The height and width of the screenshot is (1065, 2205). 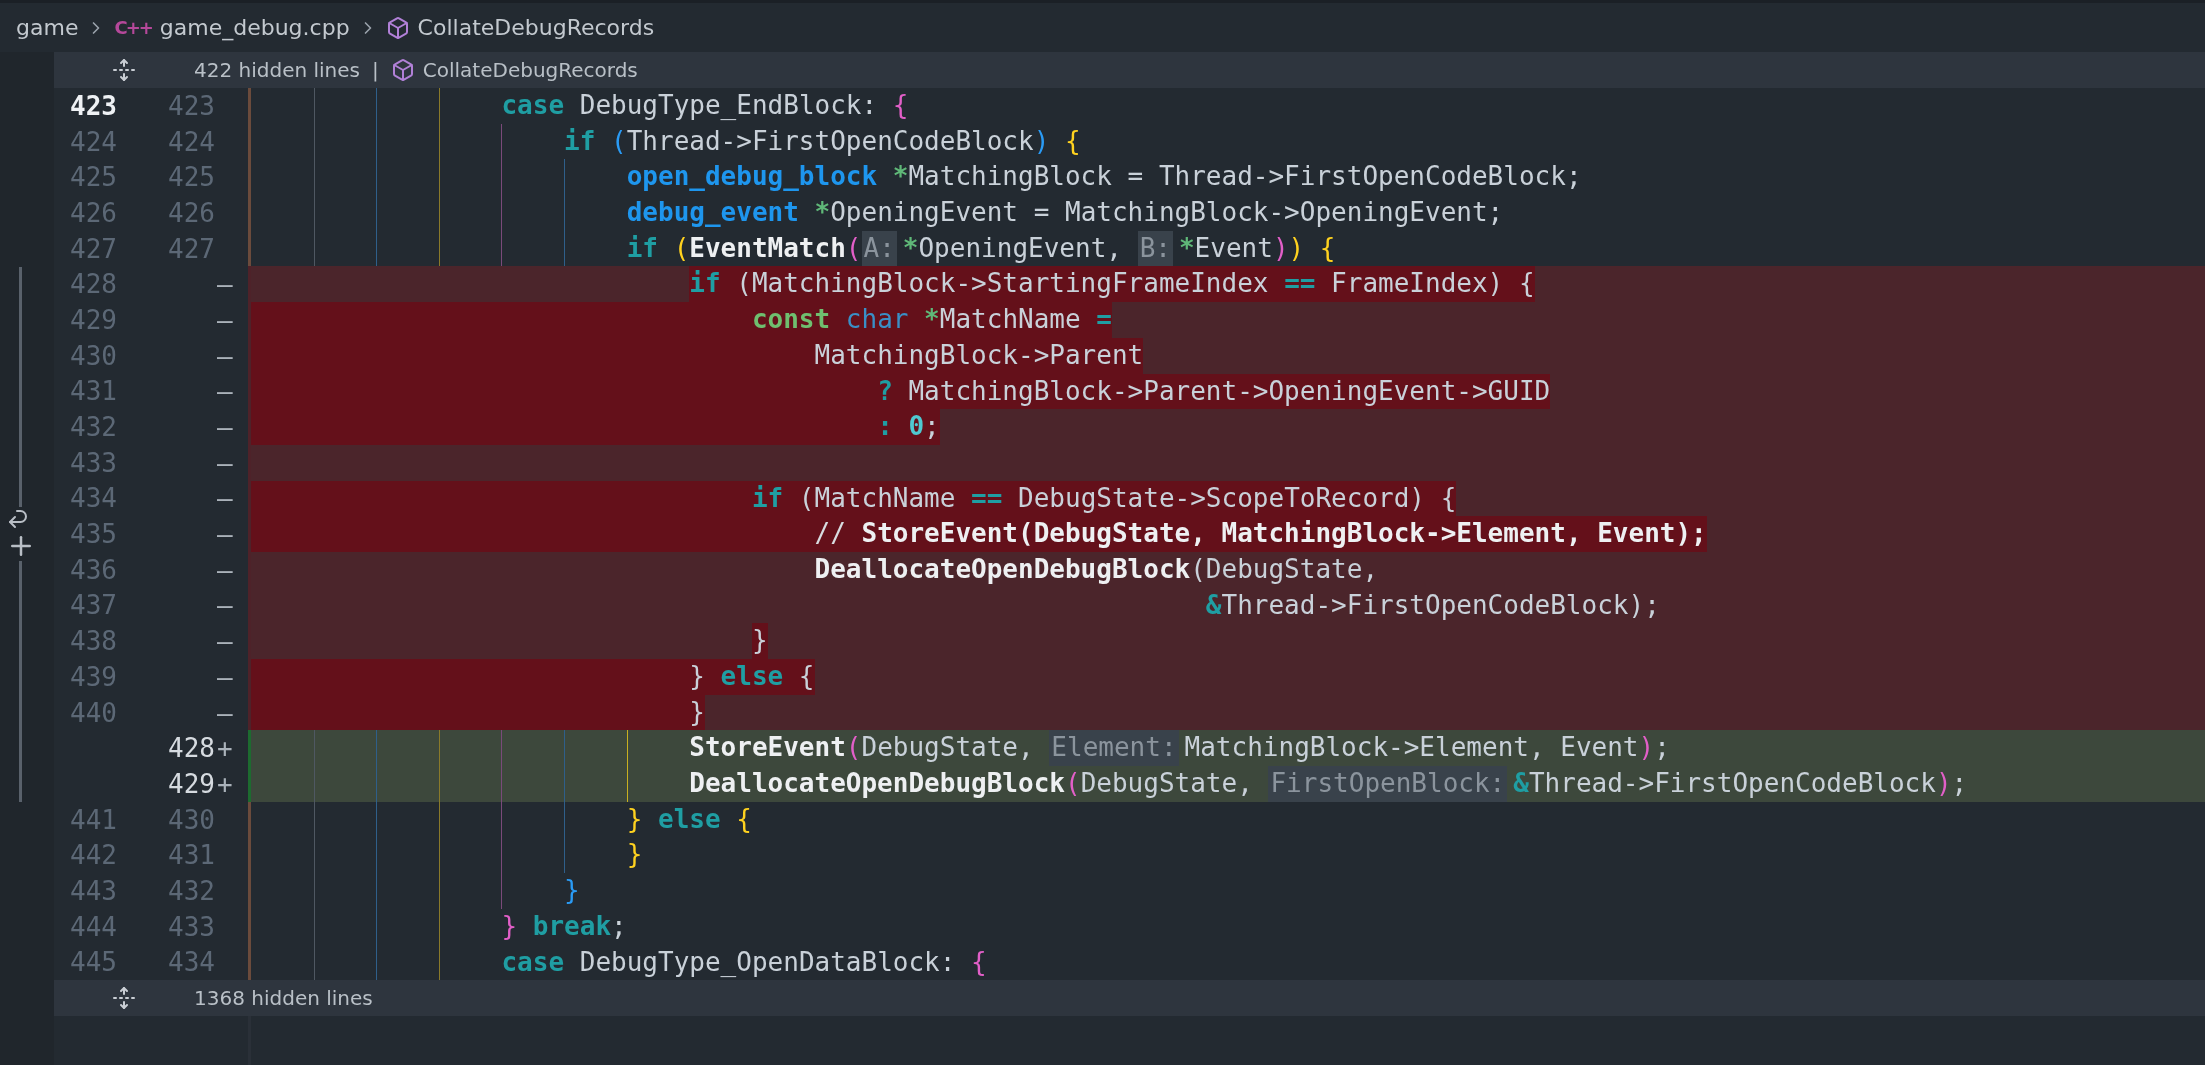 What do you see at coordinates (283, 998) in the screenshot?
I see `hidden-lines-label: 1368 hidden lines` at bounding box center [283, 998].